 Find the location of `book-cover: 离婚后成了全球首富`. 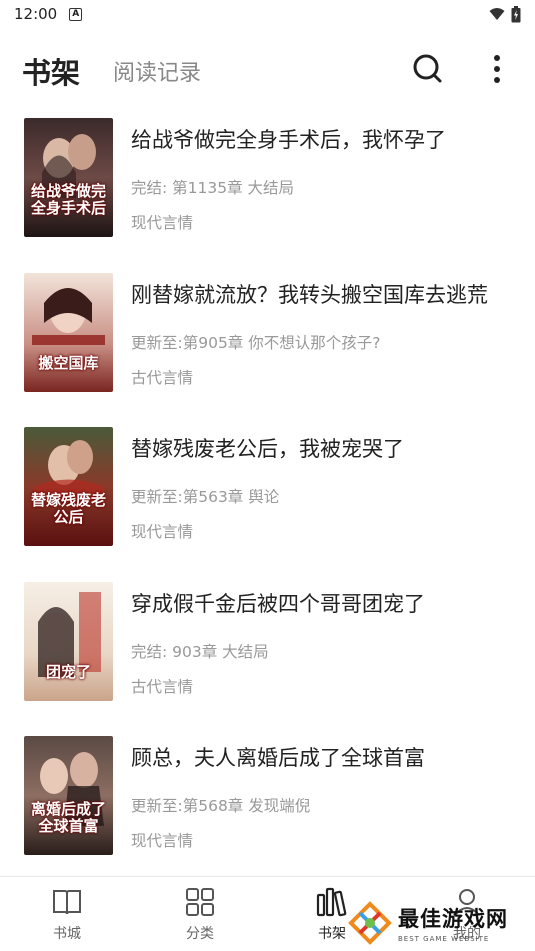

book-cover: 离婚后成了全球首富 is located at coordinates (68, 795).